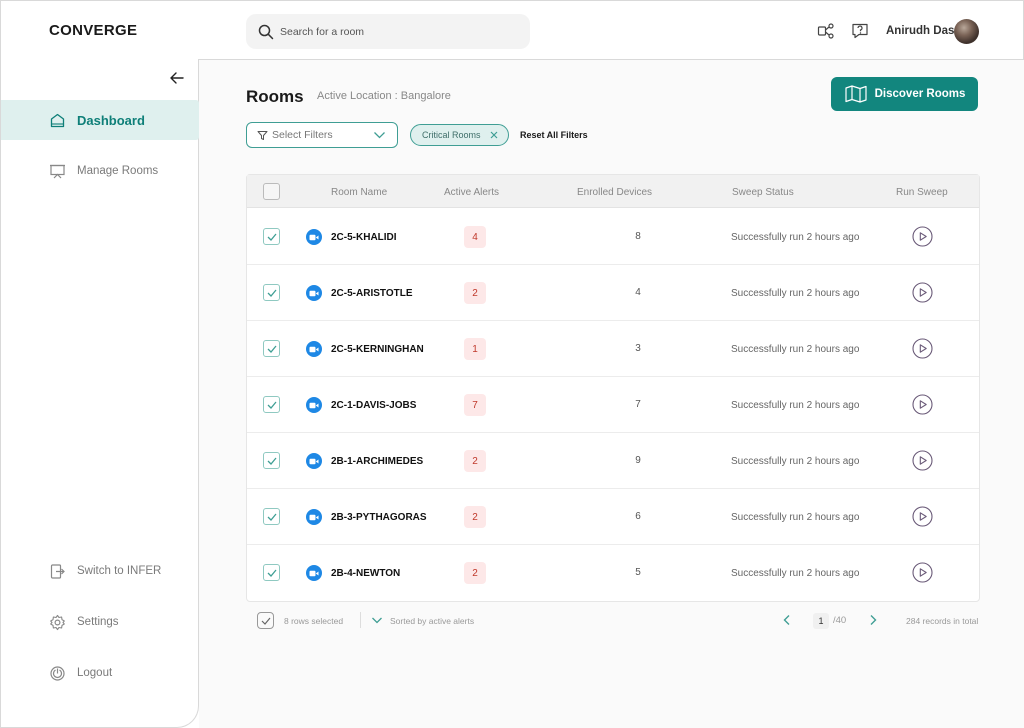 This screenshot has width=1024, height=728. I want to click on sidebar-item-label: Switch to INFER, so click(119, 571).